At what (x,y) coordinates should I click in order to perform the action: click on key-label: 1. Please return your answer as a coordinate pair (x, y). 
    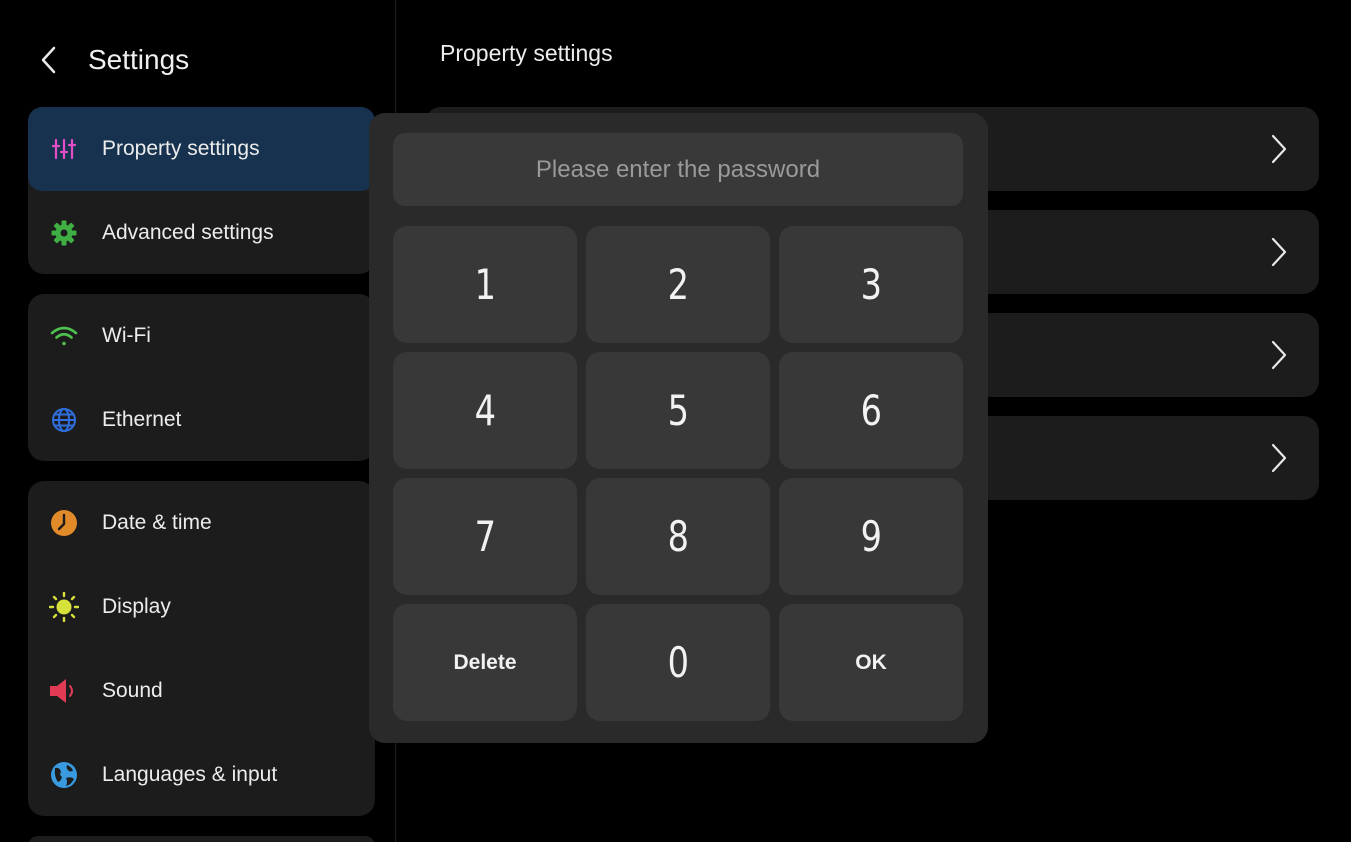
    Looking at the image, I should click on (485, 284).